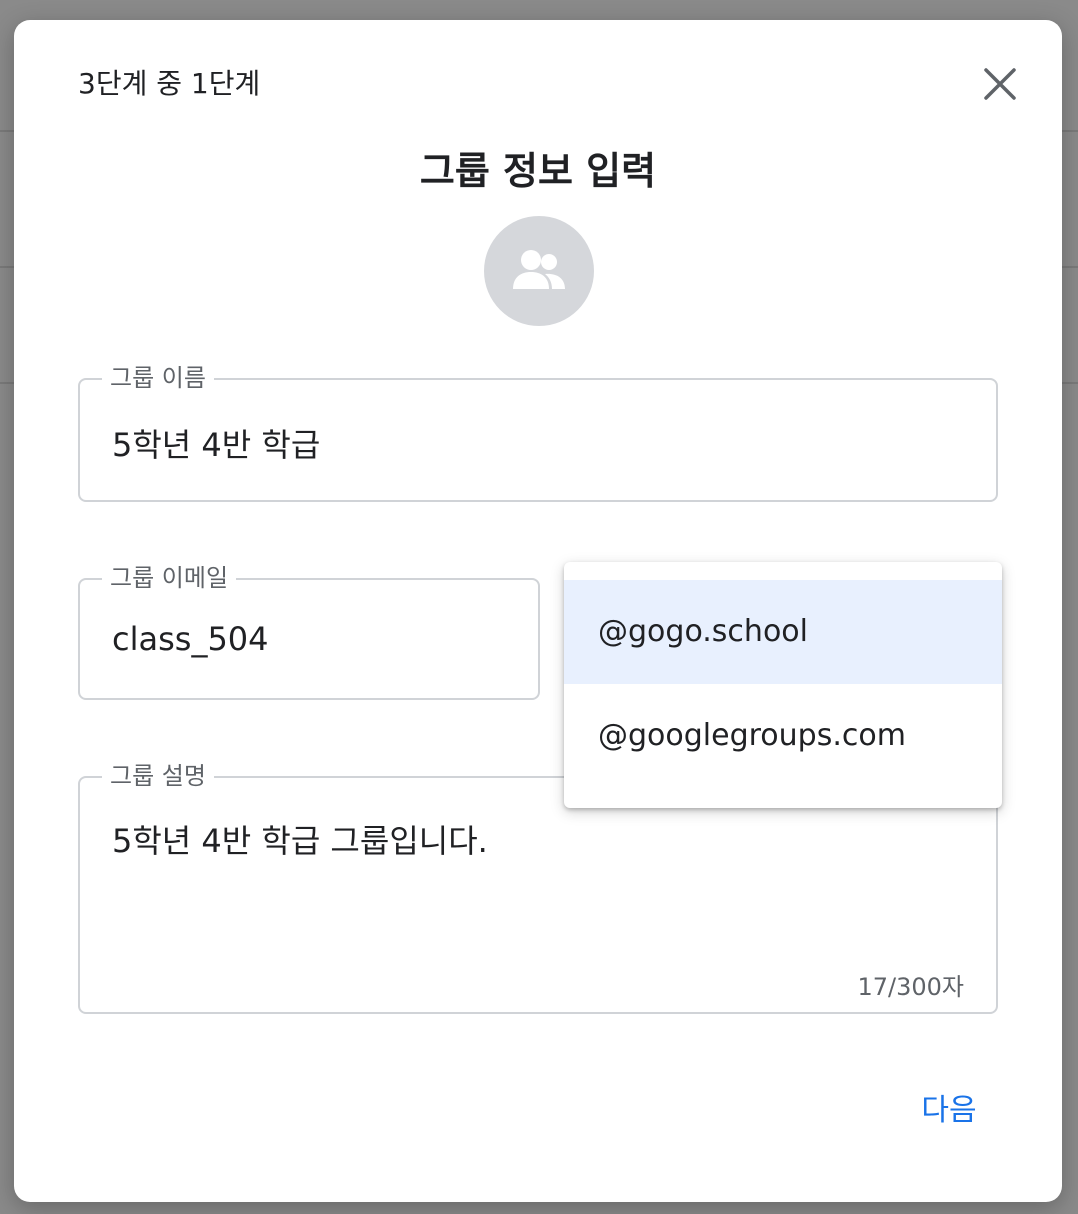 Image resolution: width=1078 pixels, height=1214 pixels. Describe the element at coordinates (158, 378) in the screenshot. I see `group-name-label: 그룹 이름` at that location.